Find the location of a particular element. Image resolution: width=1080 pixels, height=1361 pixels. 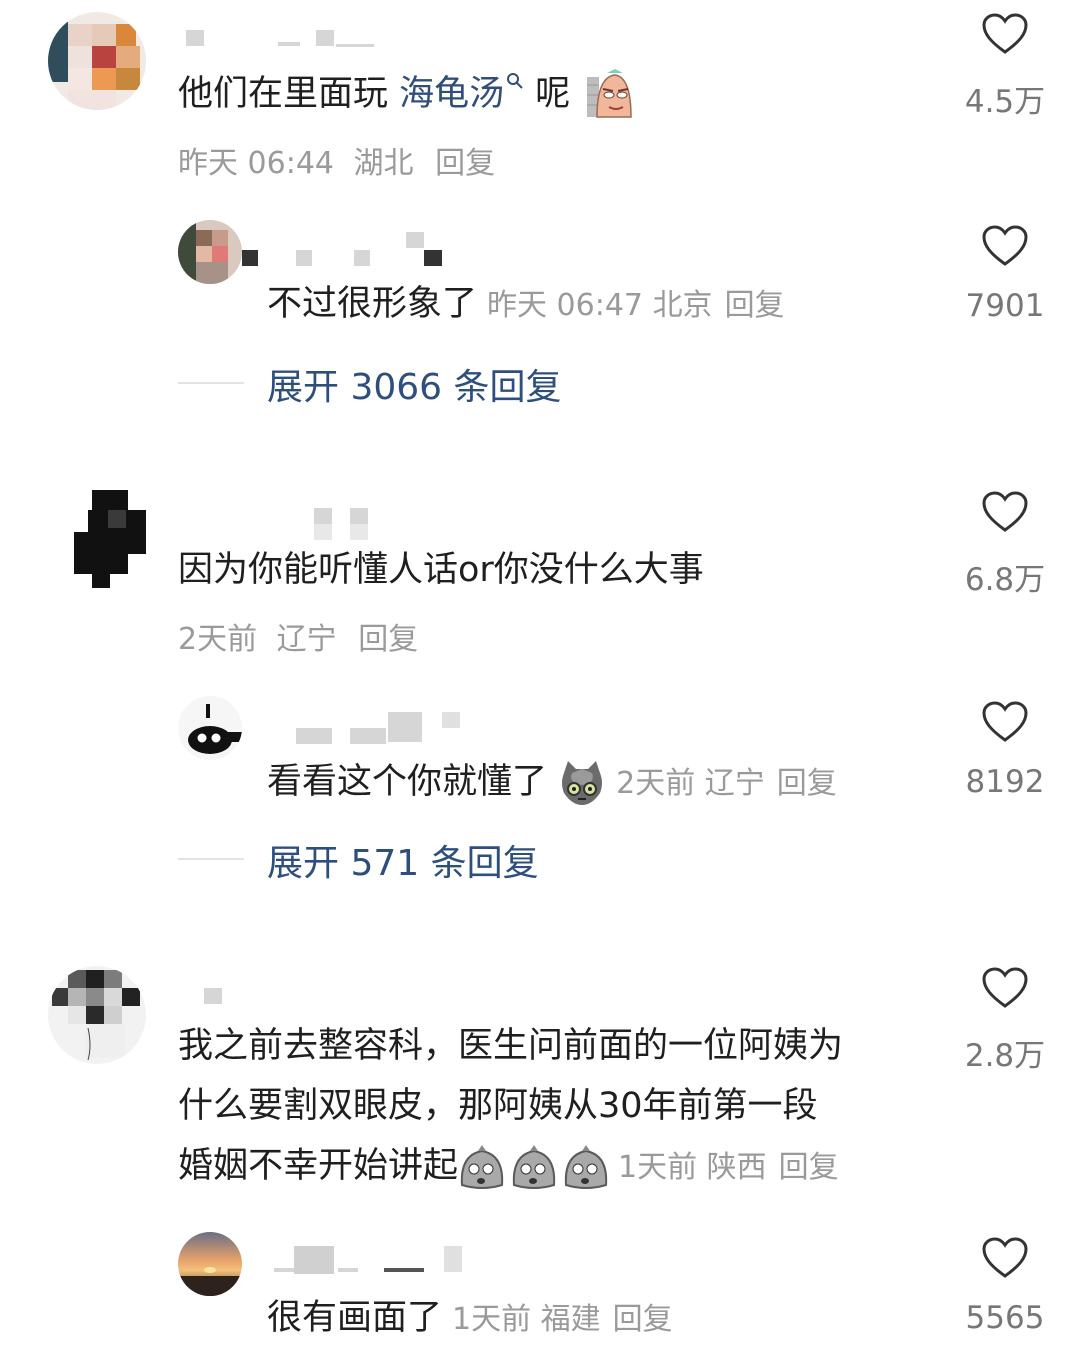

reply-location: 福建 is located at coordinates (570, 1319).